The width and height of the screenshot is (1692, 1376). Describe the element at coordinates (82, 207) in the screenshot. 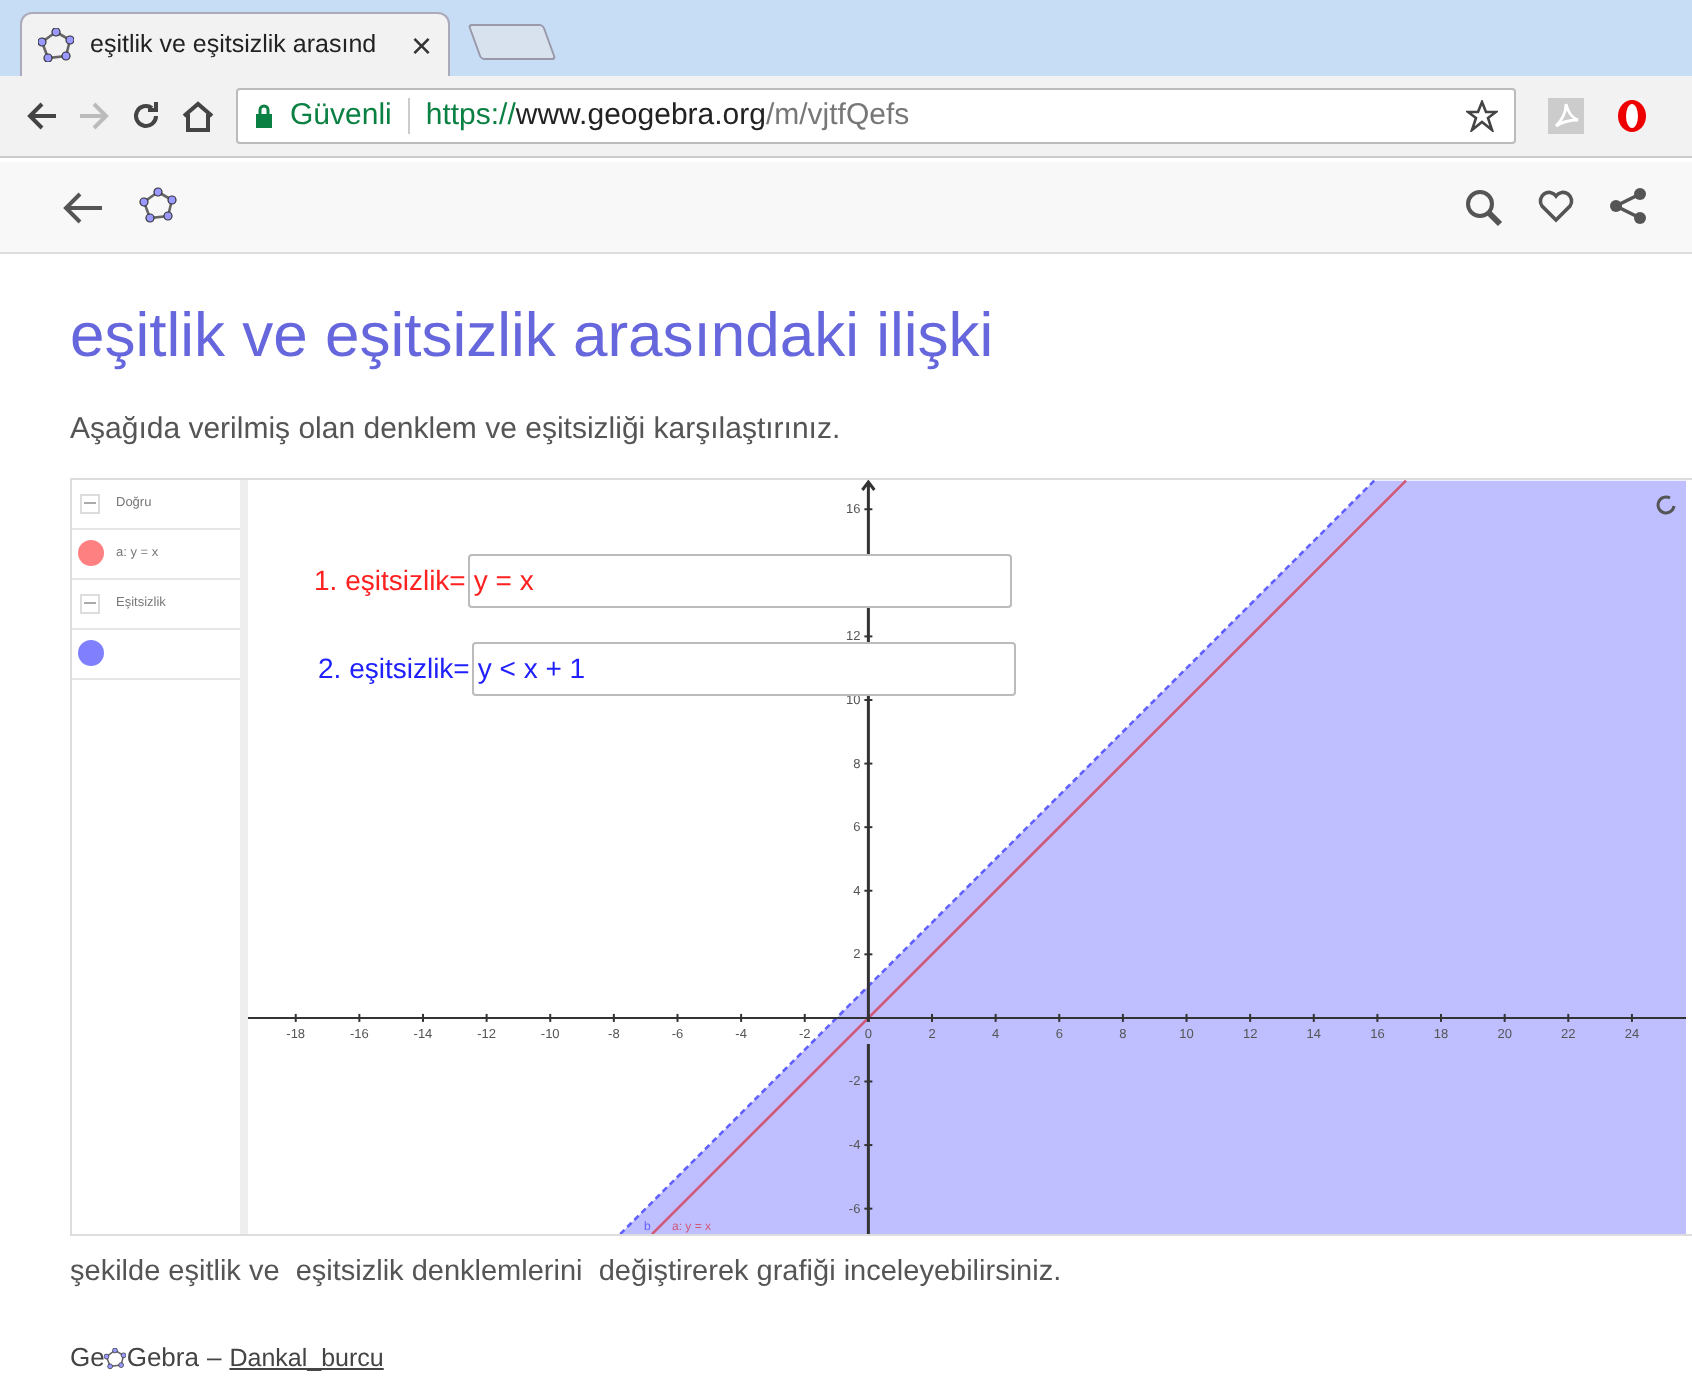

I see `back-arrow-icon` at that location.